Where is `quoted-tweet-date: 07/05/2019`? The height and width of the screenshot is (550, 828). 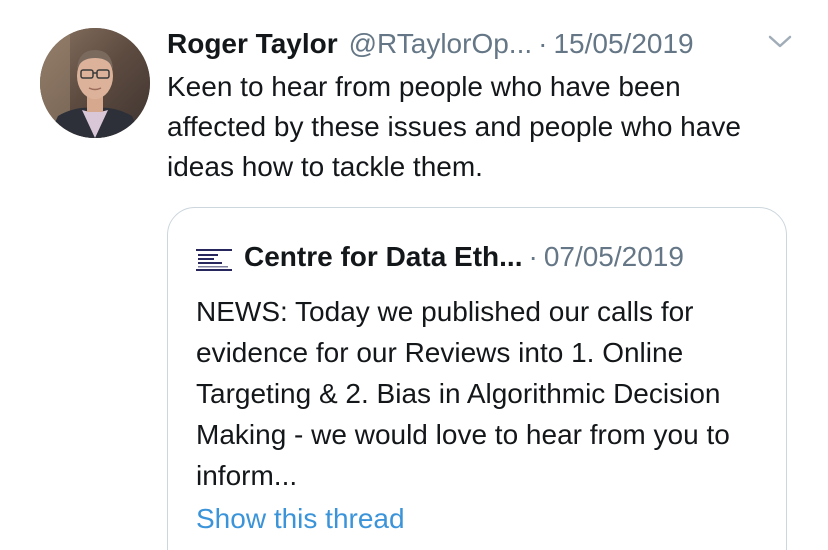
quoted-tweet-date: 07/05/2019 is located at coordinates (614, 257).